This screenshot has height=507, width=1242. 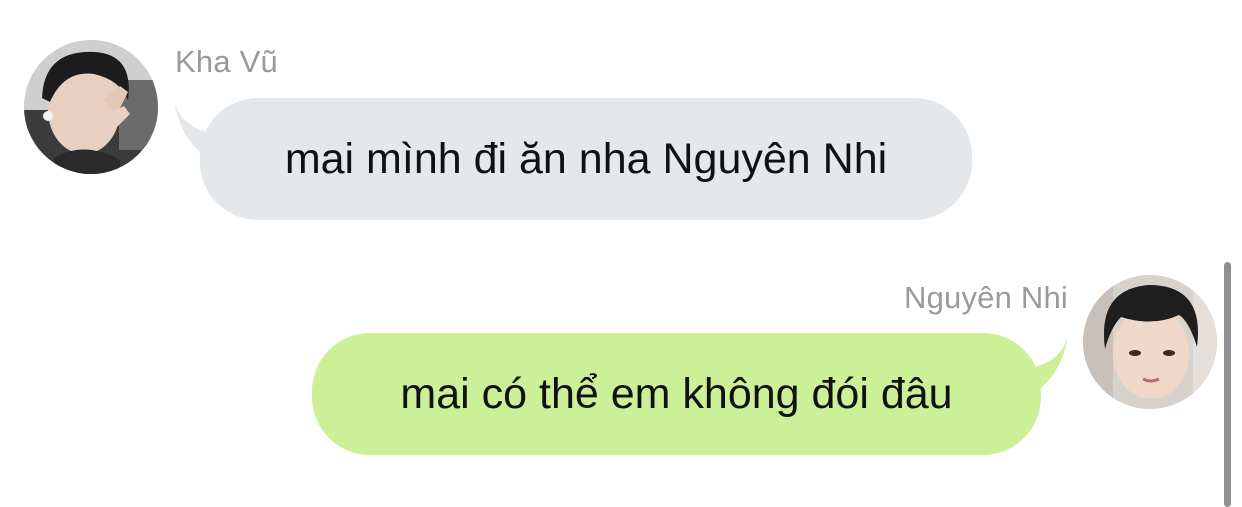 I want to click on message-bubble-outgoing: mai có thể em không đói đâu, so click(x=676, y=394).